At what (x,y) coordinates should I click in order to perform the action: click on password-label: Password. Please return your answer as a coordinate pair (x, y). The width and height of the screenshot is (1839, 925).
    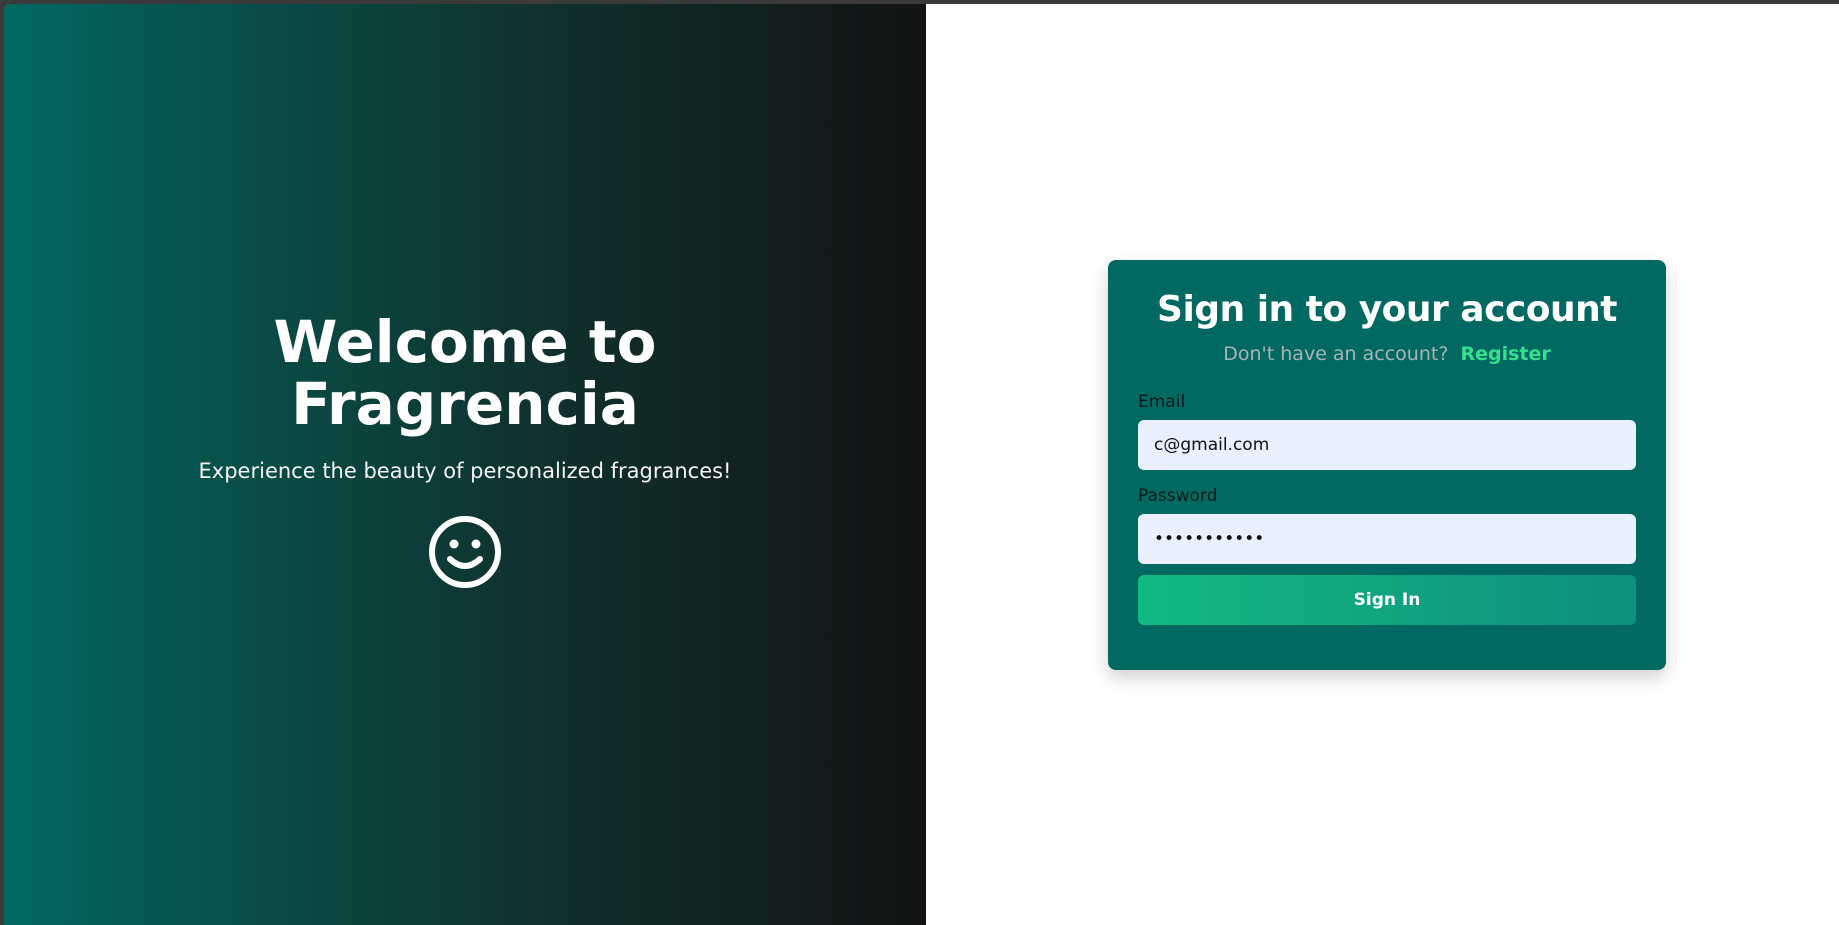
    Looking at the image, I should click on (1178, 496).